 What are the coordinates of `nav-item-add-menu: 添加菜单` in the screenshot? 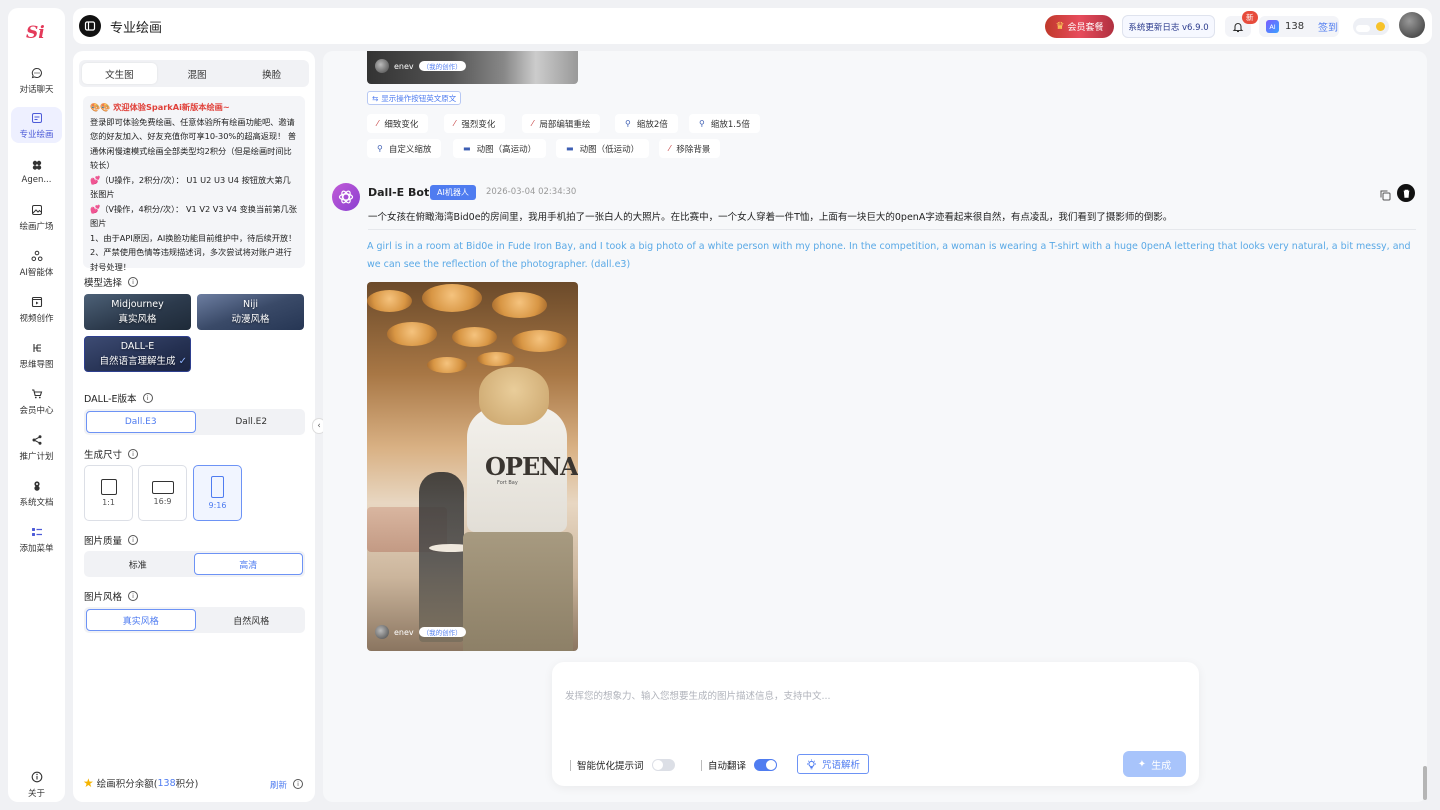 It's located at (36, 539).